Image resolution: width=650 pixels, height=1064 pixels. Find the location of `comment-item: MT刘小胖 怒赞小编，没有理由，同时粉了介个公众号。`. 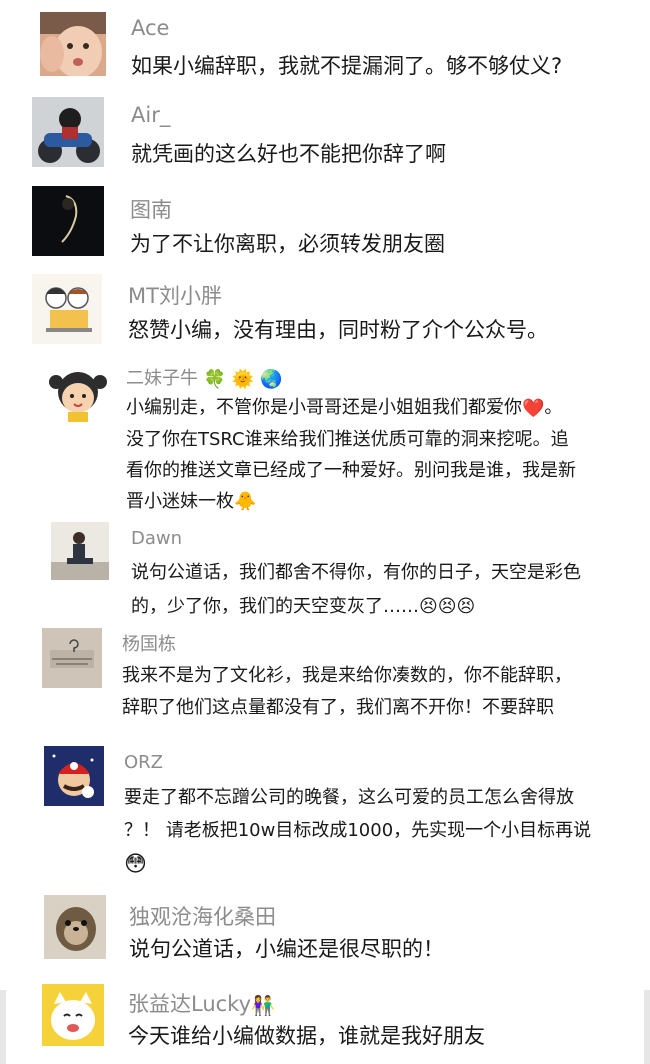

comment-item: MT刘小胖 怒赞小编，没有理由，同时粉了介个公众号。 is located at coordinates (325, 313).